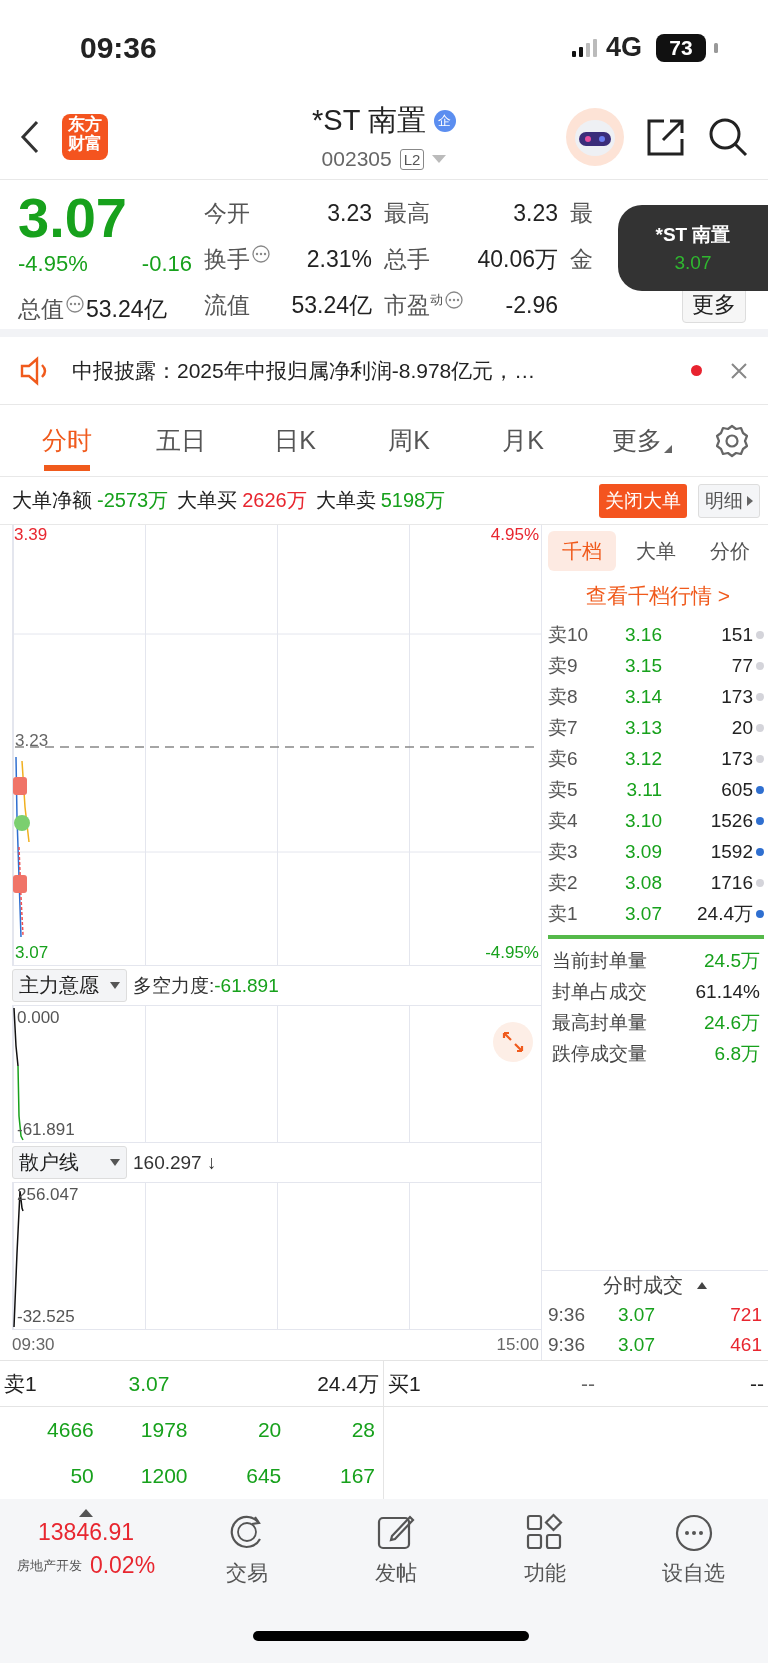 This screenshot has width=768, height=1663. I want to click on ask-level-label: 卖7, so click(563, 727).